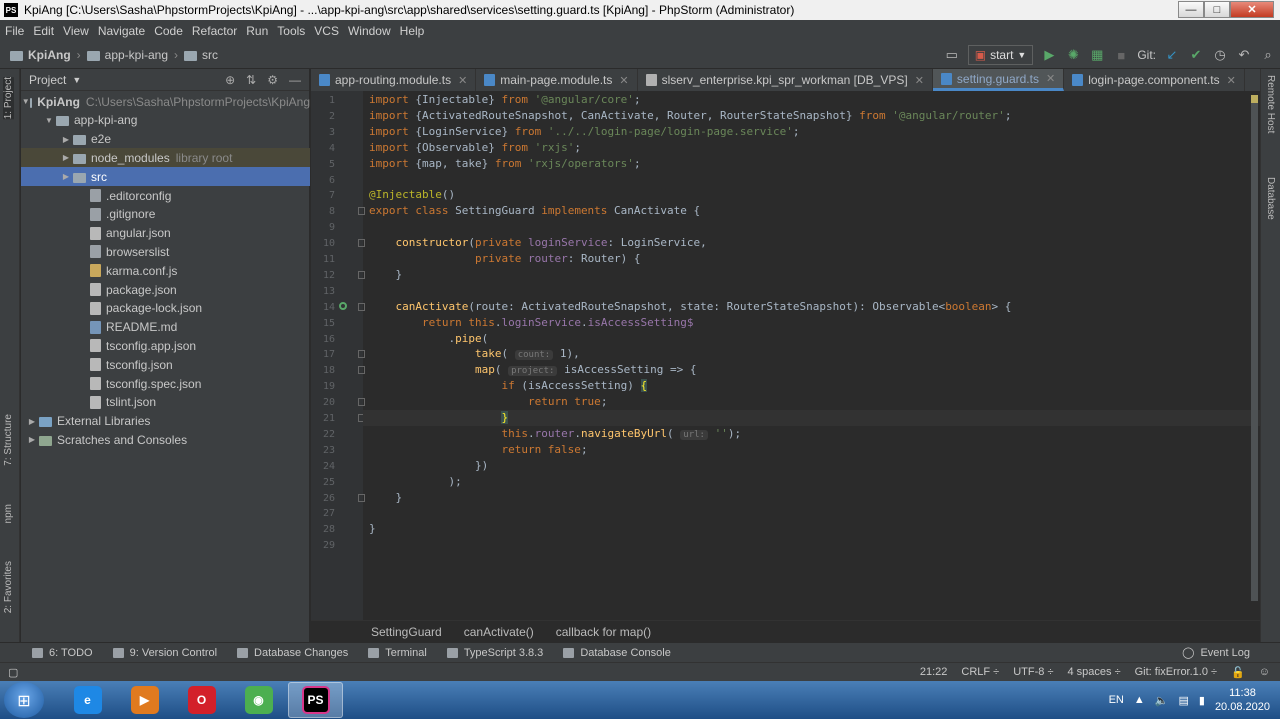  What do you see at coordinates (165, 177) in the screenshot?
I see `tree-item: ▶ src` at bounding box center [165, 177].